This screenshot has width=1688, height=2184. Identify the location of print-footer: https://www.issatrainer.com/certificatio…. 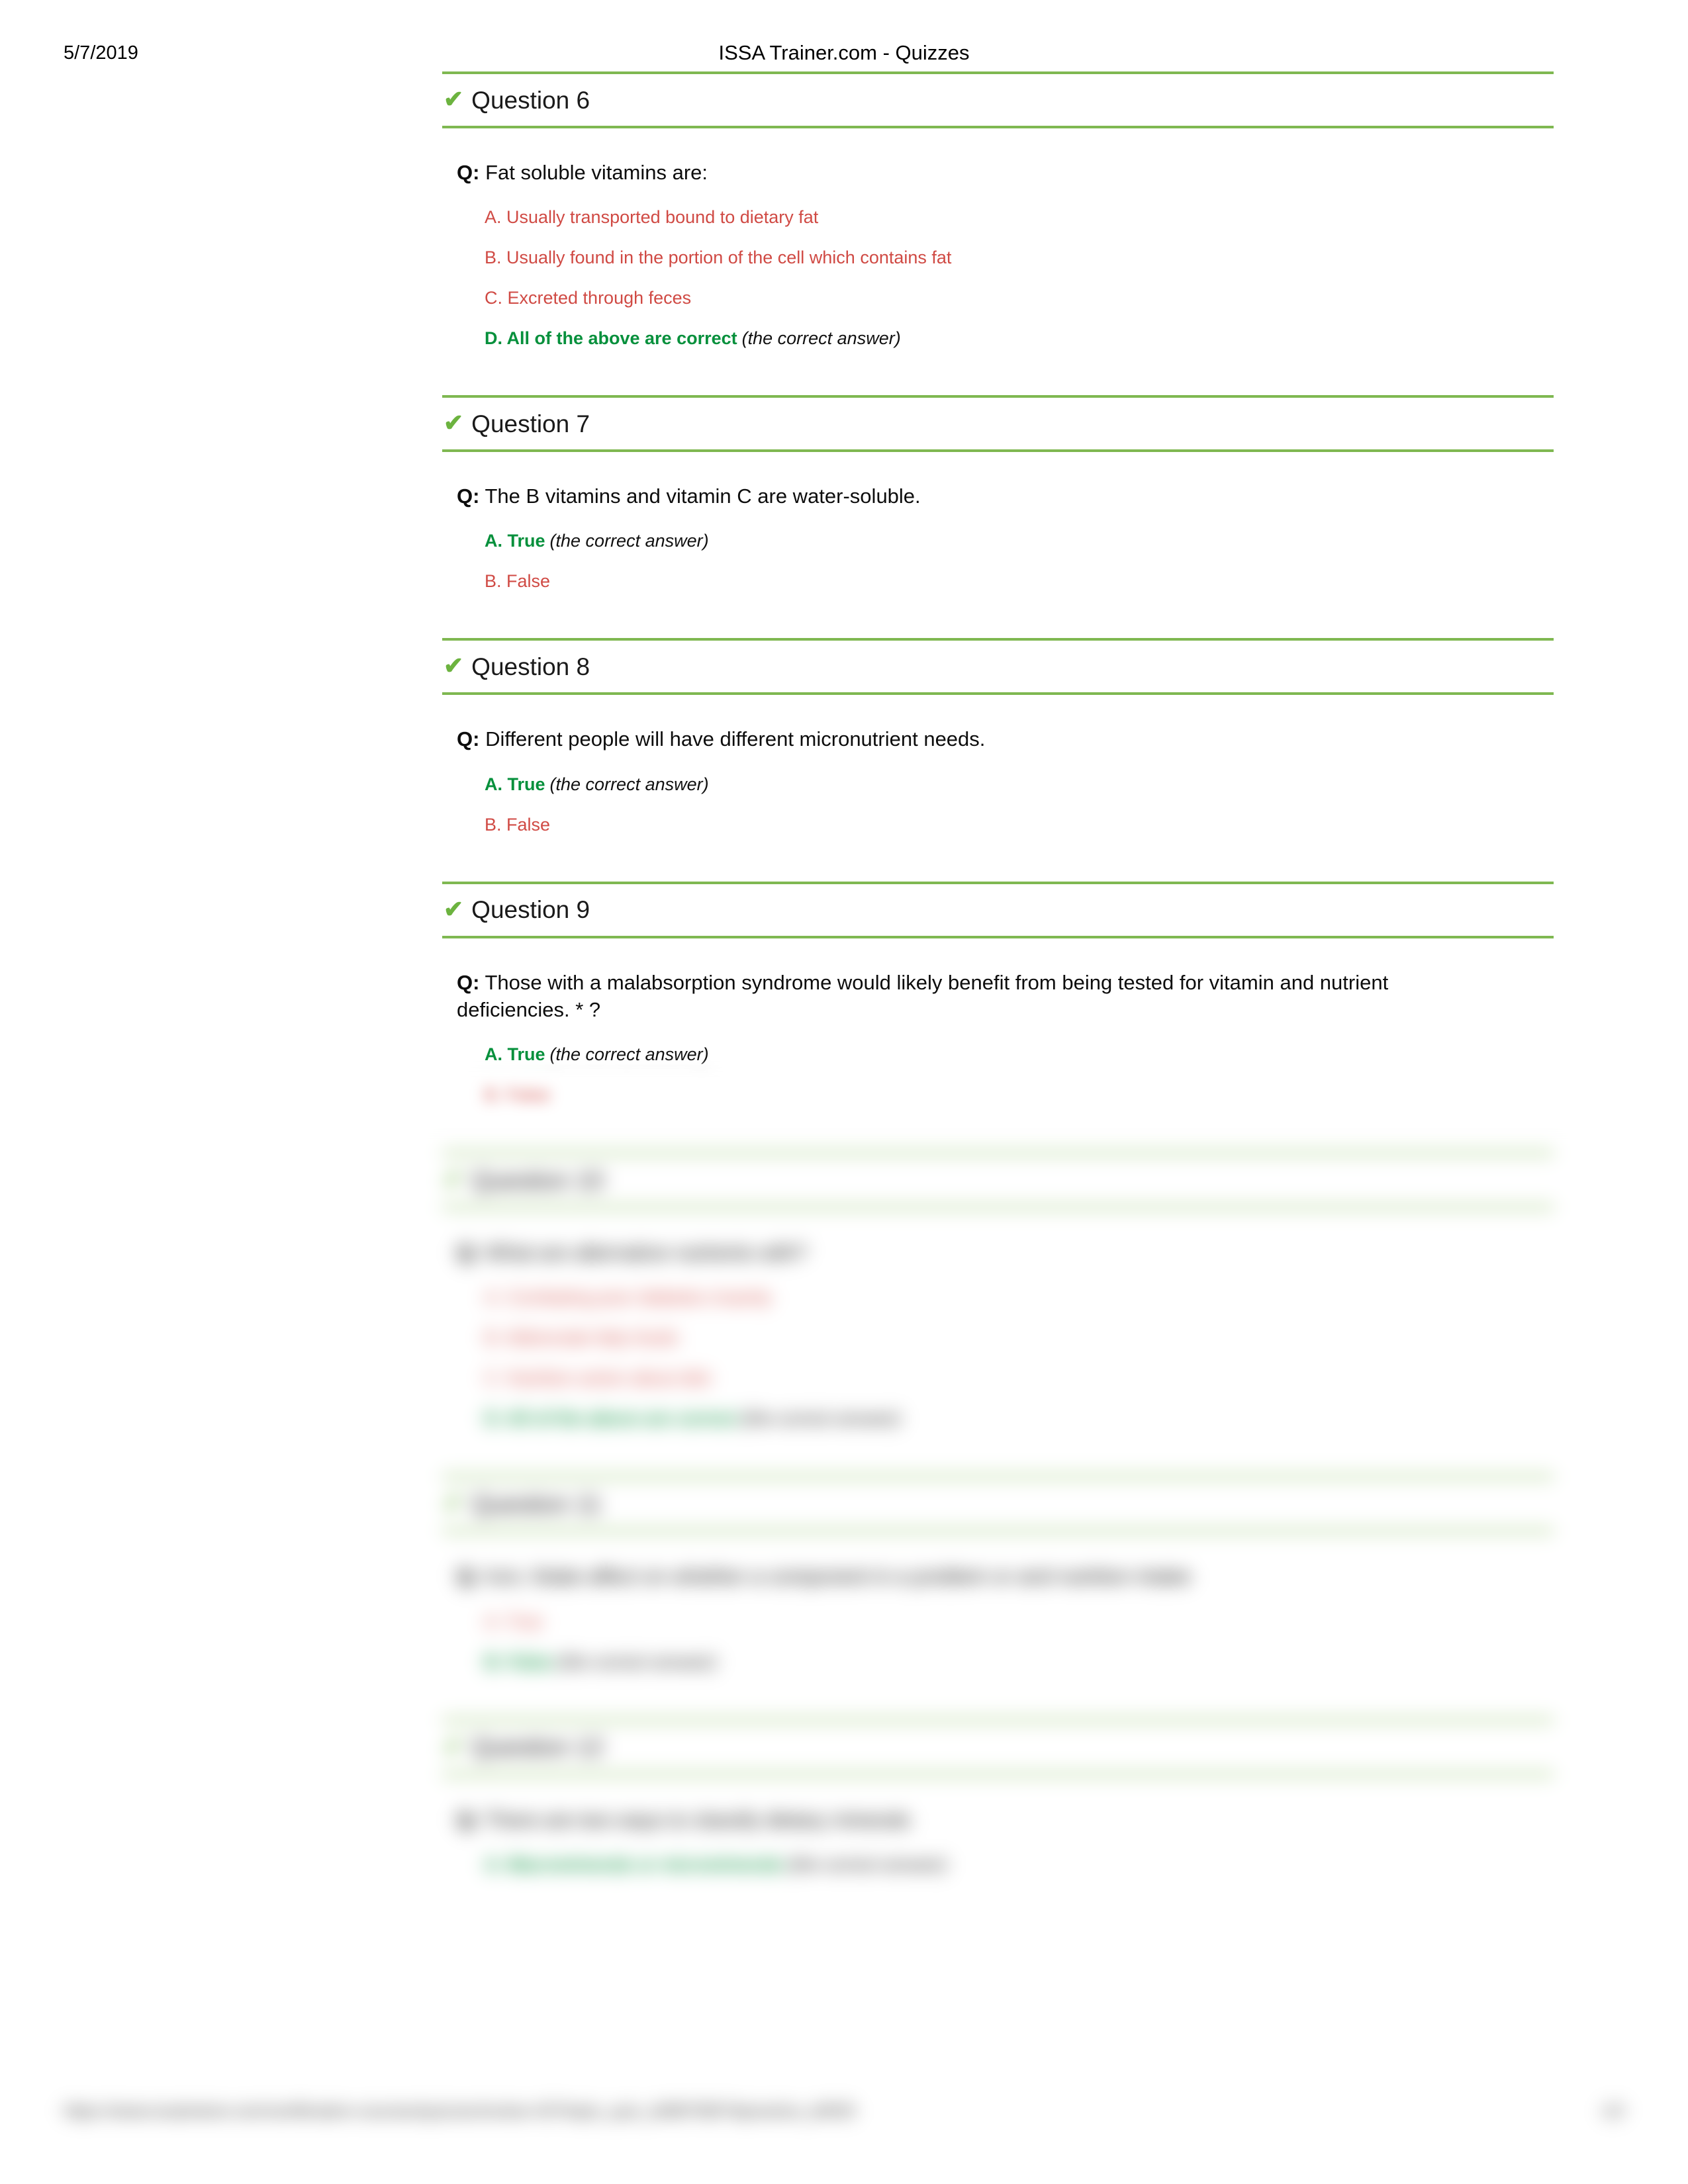
(844, 2122).